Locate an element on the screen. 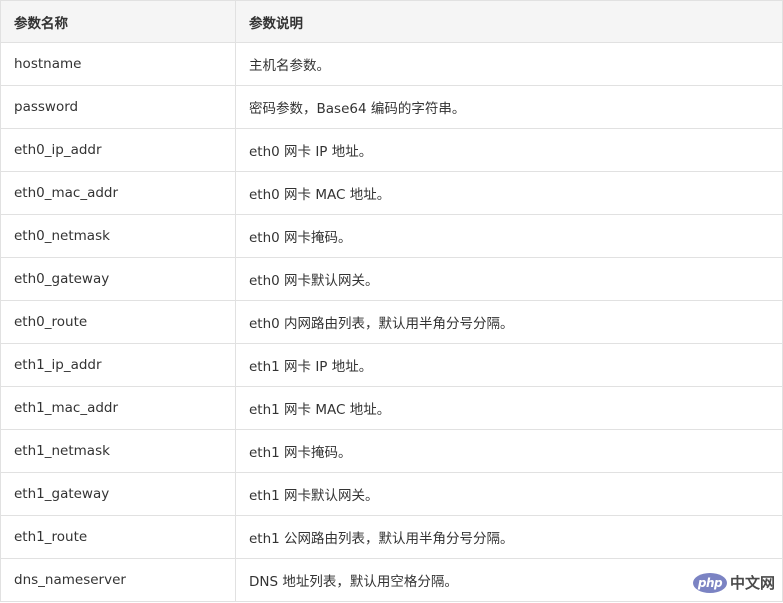  param-description-cell: eth1 公网路由列表，默认用半角分号分隔。 is located at coordinates (509, 537).